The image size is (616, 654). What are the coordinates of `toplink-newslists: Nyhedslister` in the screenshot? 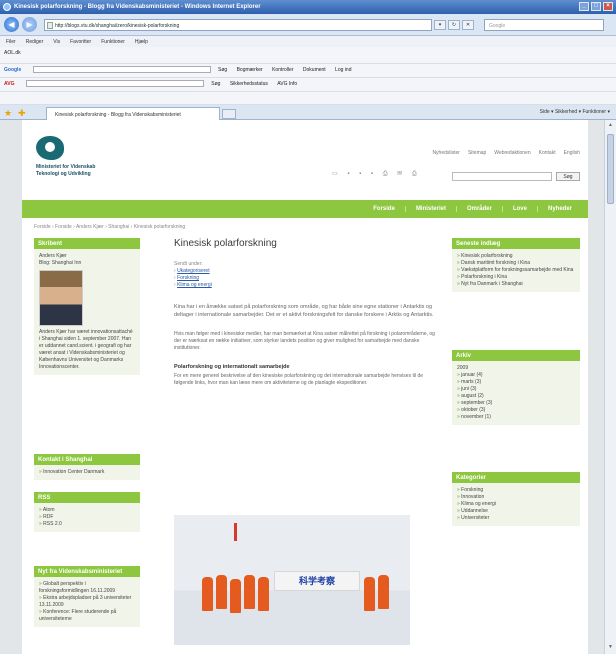 It's located at (446, 153).